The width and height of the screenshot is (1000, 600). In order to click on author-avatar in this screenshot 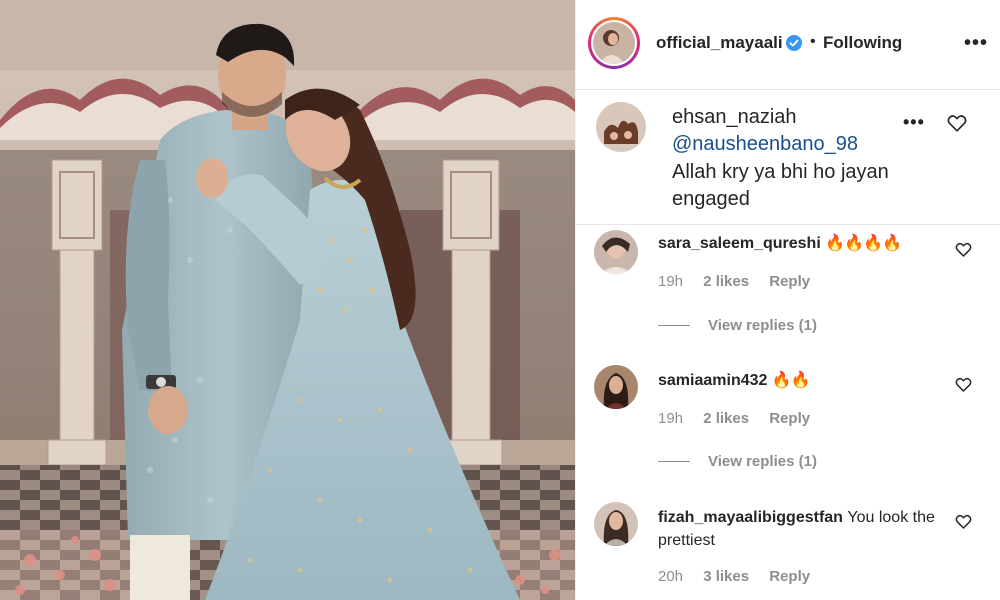, I will do `click(614, 43)`.